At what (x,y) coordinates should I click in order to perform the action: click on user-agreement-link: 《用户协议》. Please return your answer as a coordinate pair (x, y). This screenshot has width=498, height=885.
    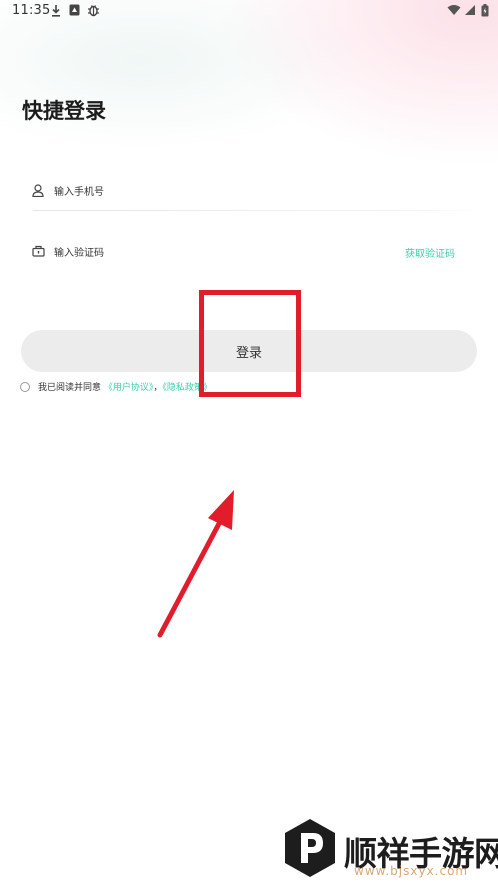
    Looking at the image, I should click on (129, 388).